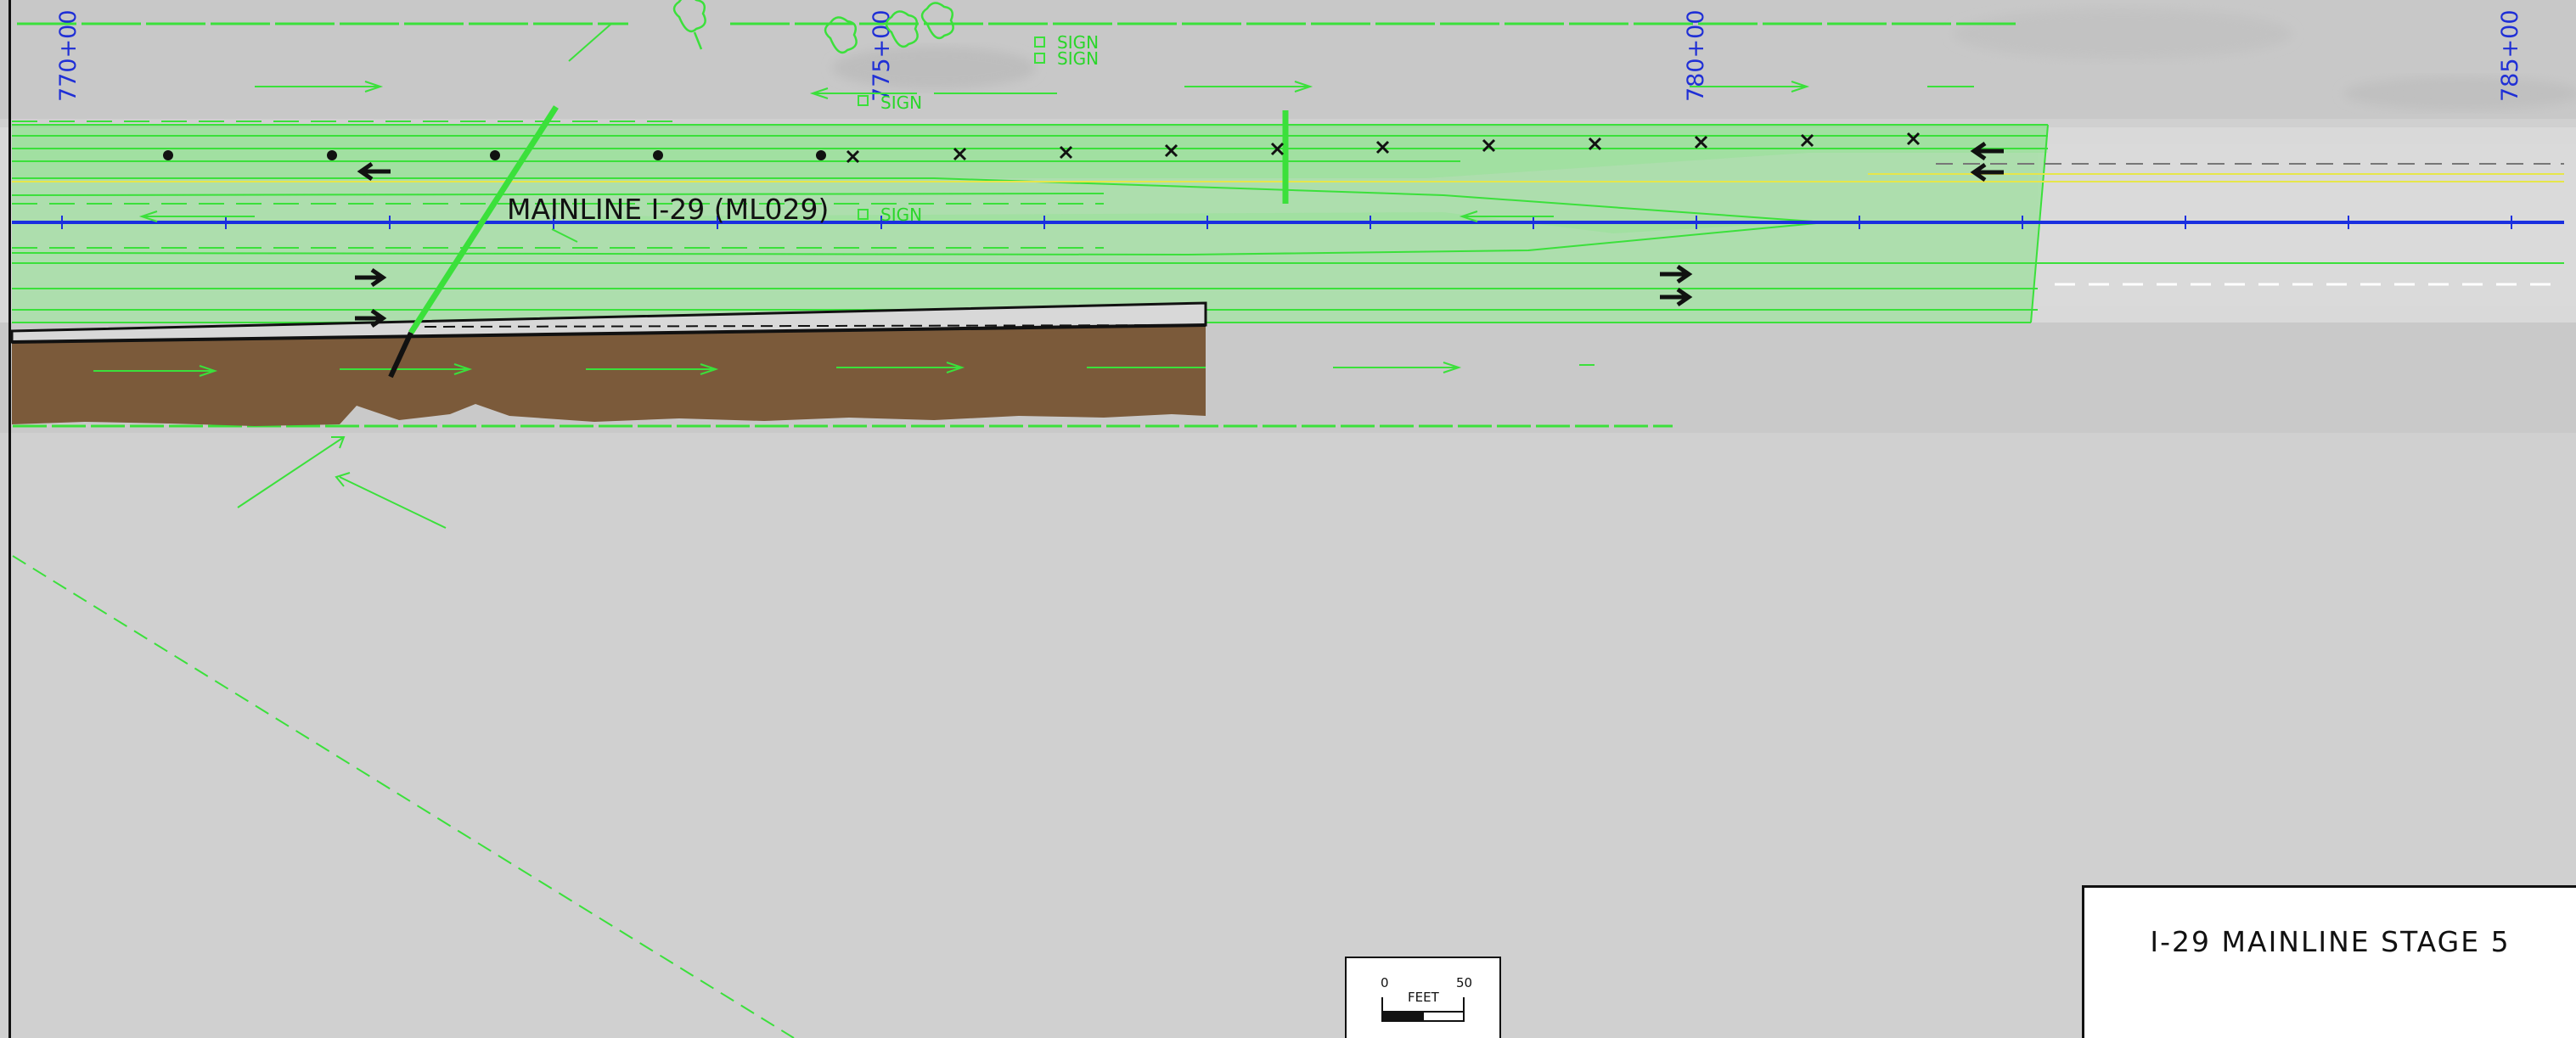  What do you see at coordinates (68, 55) in the screenshot?
I see `station-label: 770+00` at bounding box center [68, 55].